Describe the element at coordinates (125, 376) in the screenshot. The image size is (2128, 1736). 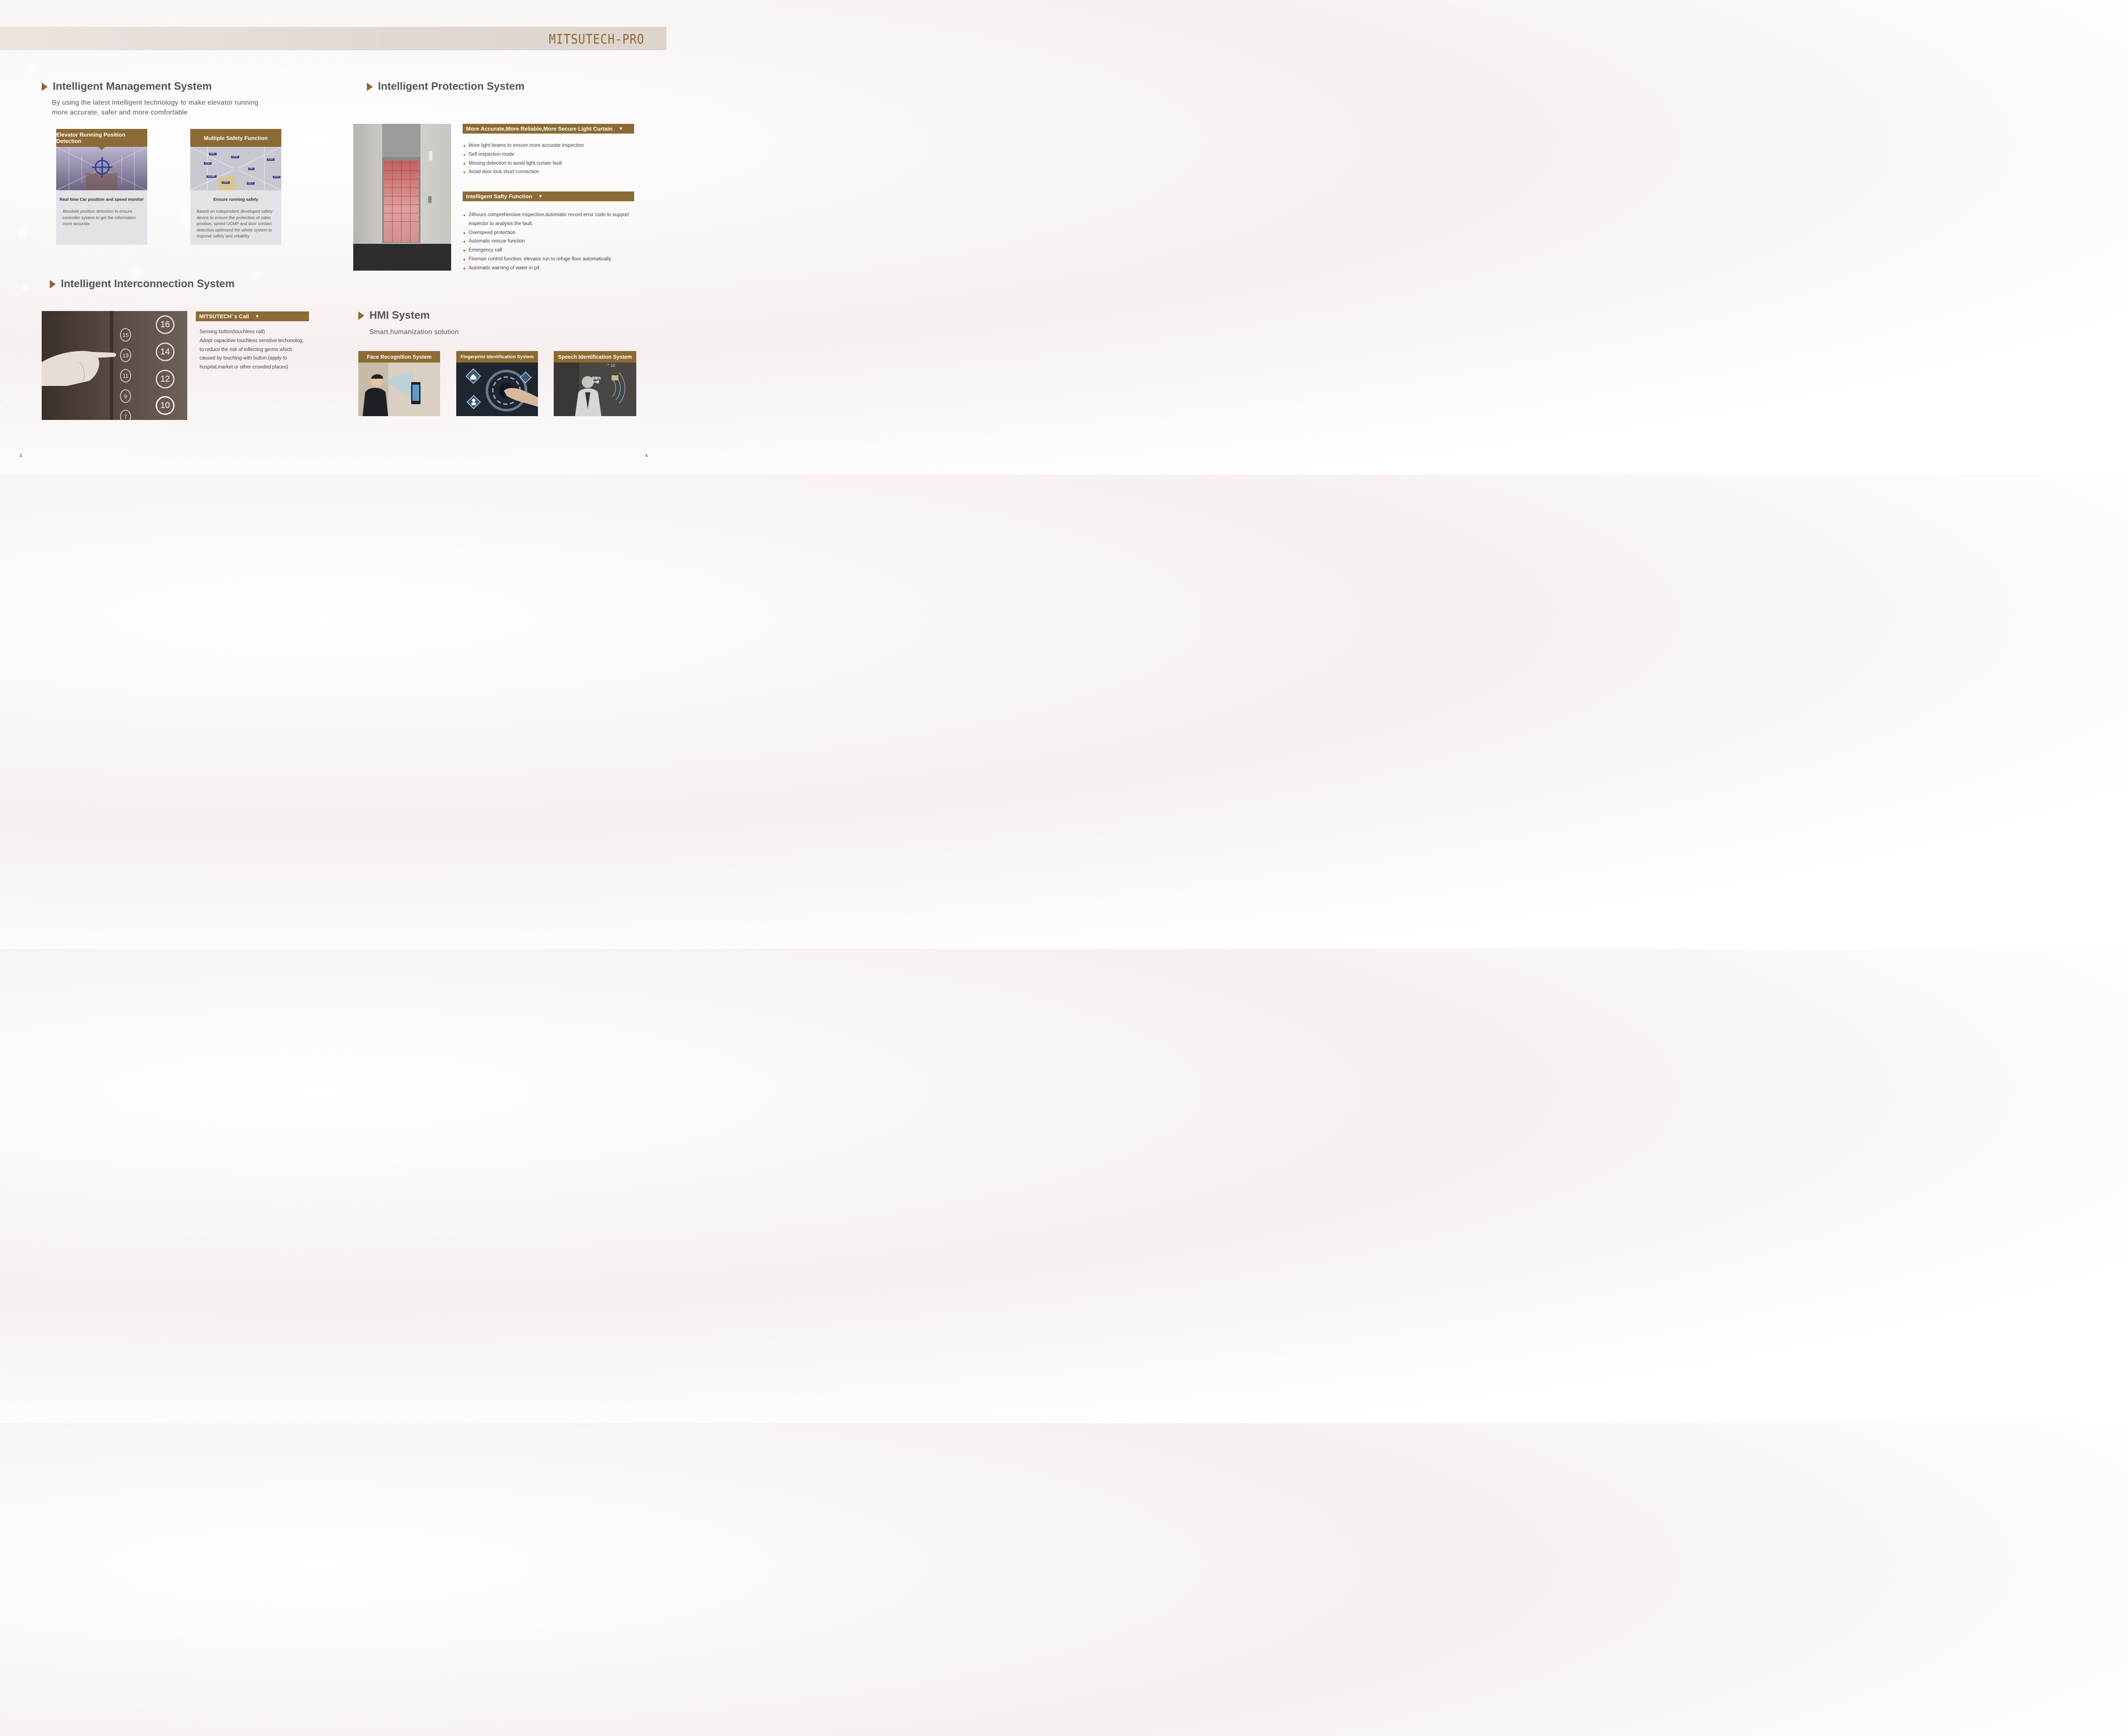
I see `elevator-button-11: 11` at that location.